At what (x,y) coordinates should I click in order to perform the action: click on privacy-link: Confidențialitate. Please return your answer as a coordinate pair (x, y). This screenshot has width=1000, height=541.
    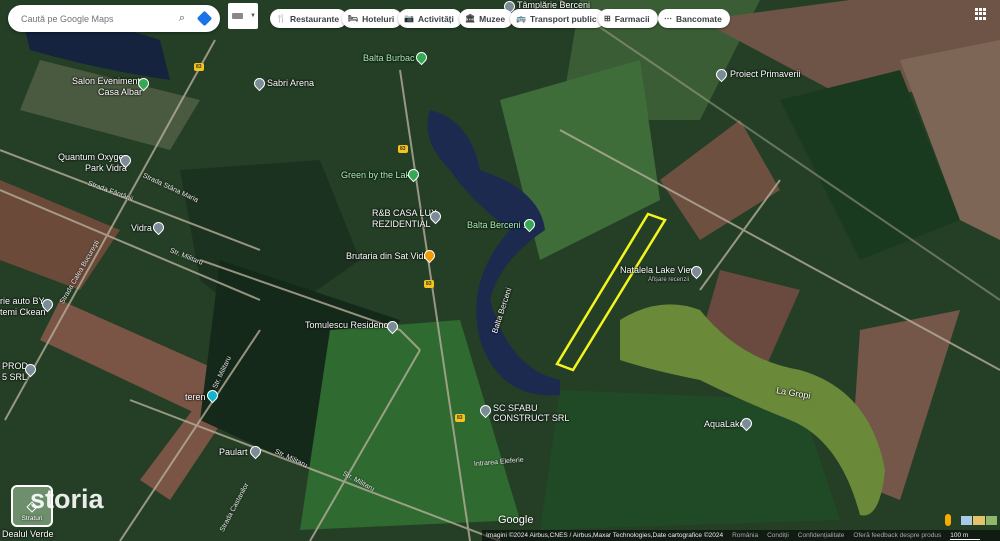
    Looking at the image, I should click on (821, 535).